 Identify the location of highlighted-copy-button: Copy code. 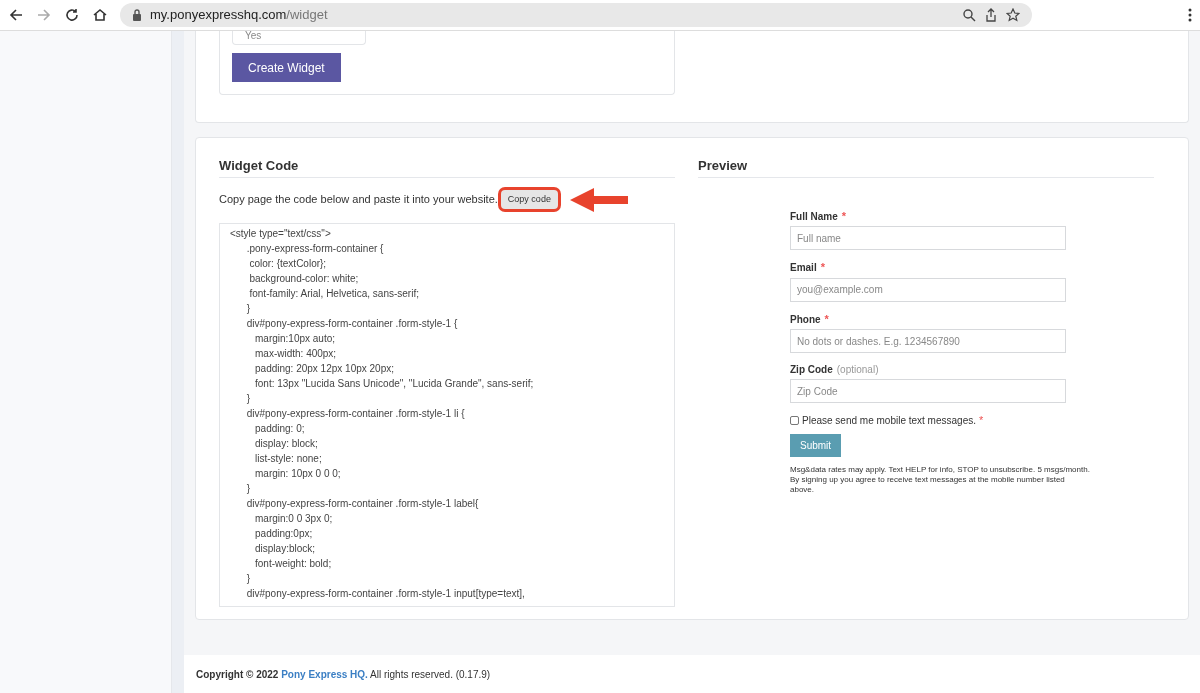
(529, 199).